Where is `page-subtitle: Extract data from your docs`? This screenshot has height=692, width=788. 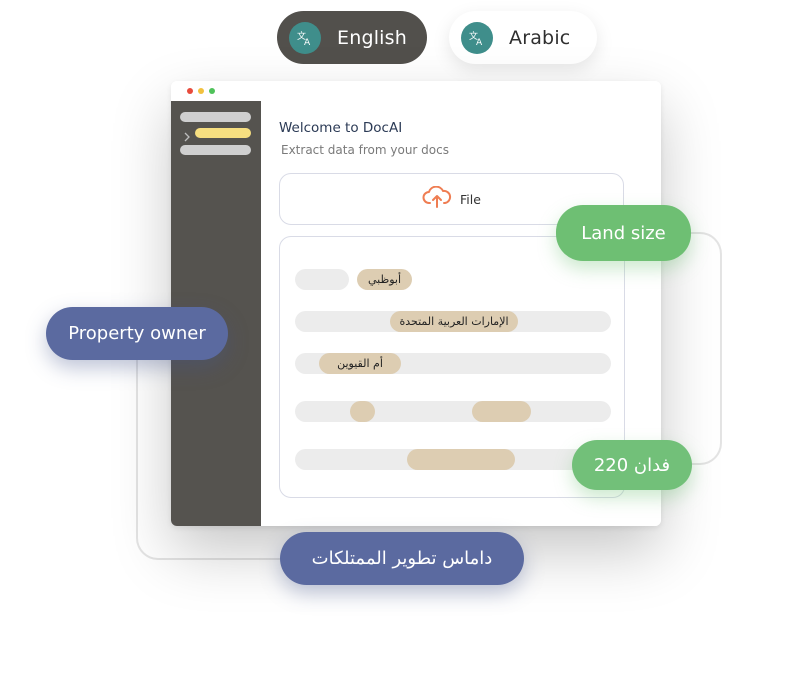
page-subtitle: Extract data from your docs is located at coordinates (365, 150).